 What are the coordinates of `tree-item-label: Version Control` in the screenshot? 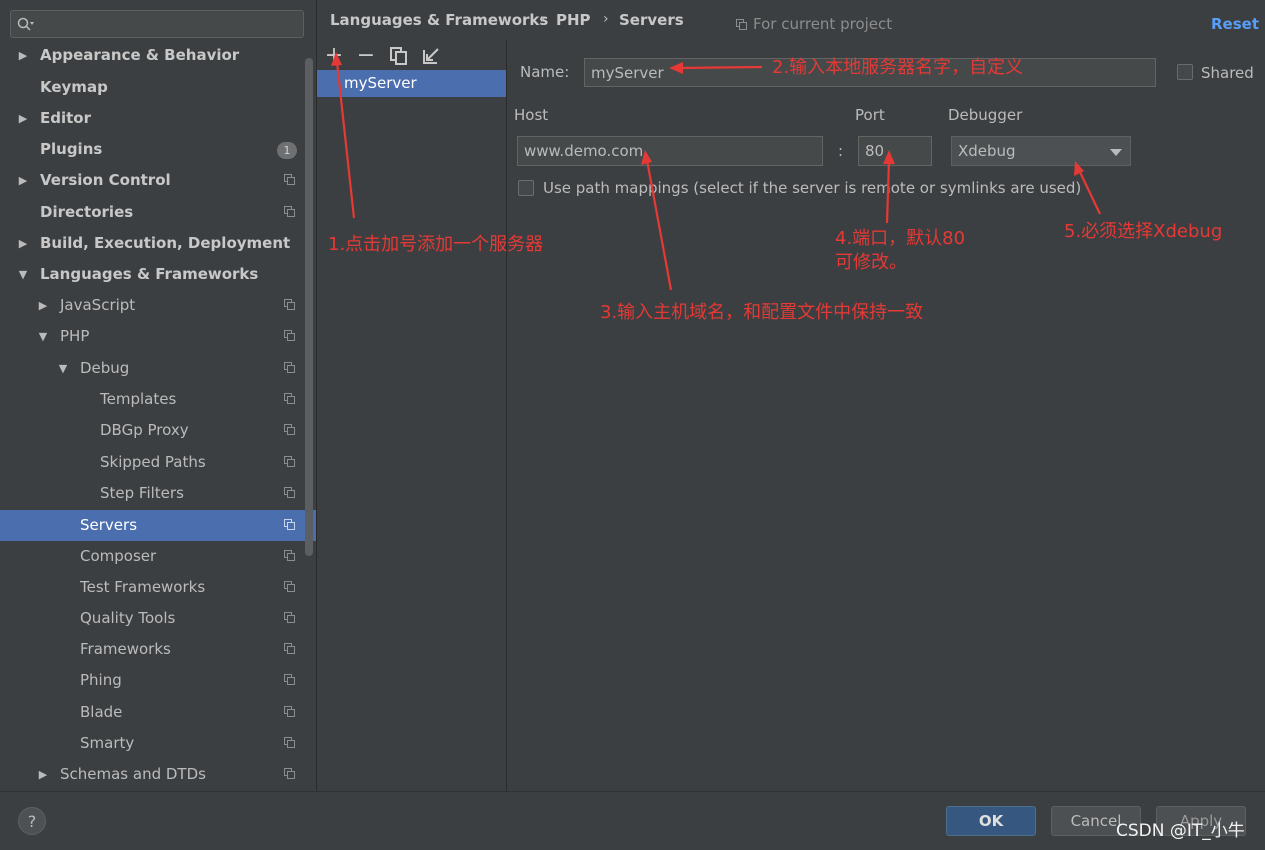 It's located at (105, 180).